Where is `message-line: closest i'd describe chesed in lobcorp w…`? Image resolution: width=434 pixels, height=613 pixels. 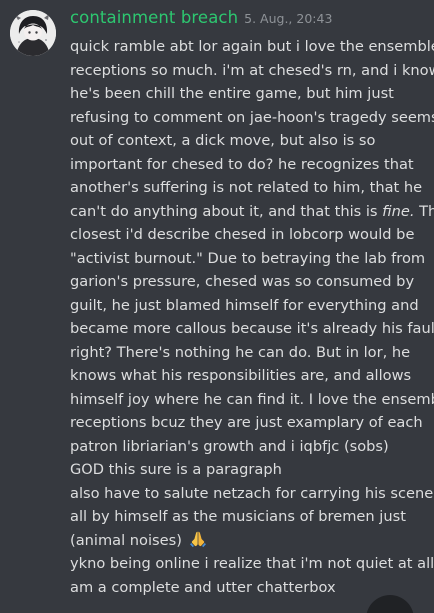 message-line: closest i'd describe chesed in lobcorp w… is located at coordinates (242, 234).